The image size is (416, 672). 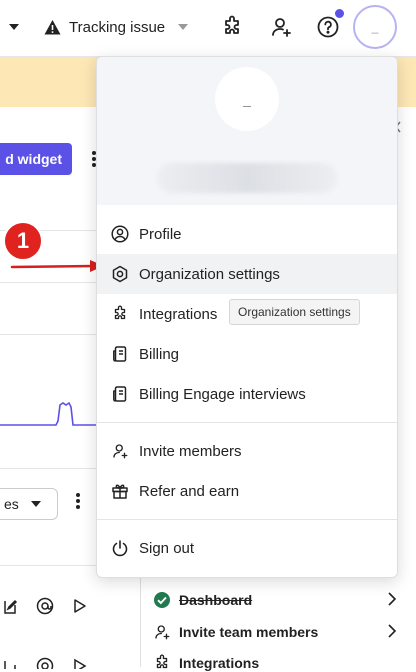 I want to click on checklist-item-invite: Invite team members, so click(x=278, y=632).